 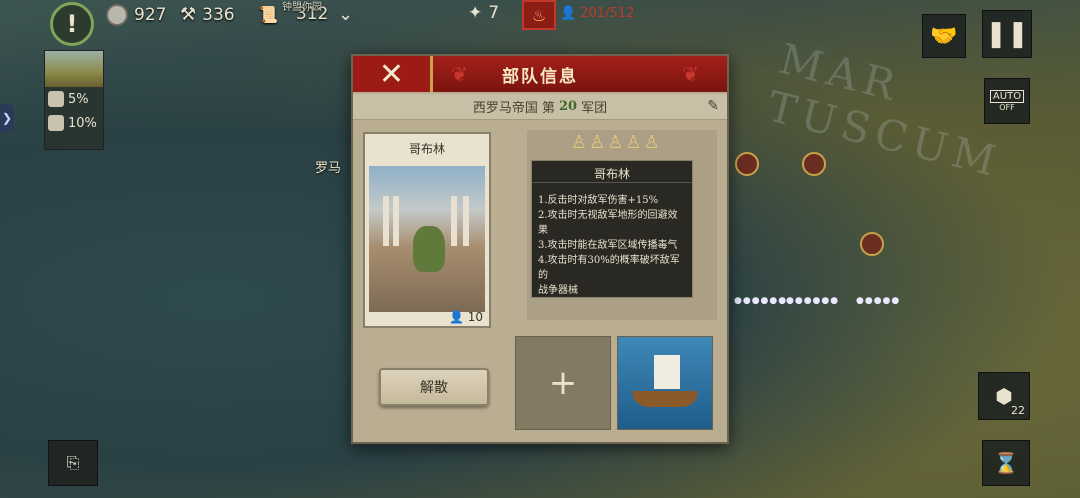 I want to click on side-panel-toggle: ❯, so click(x=7, y=118).